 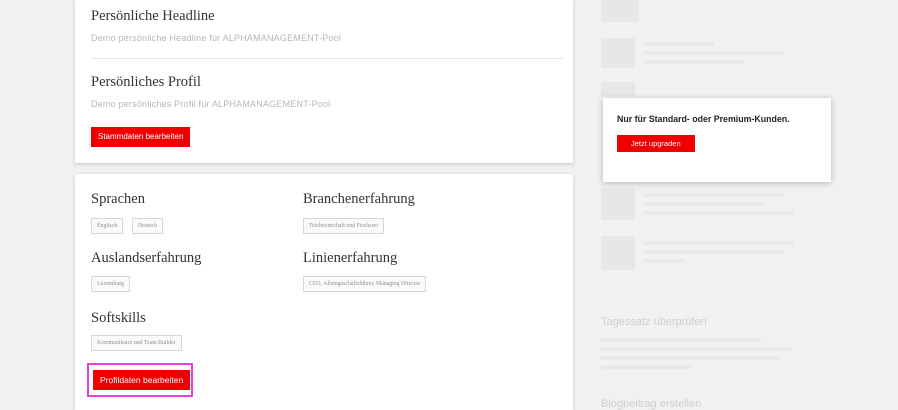 What do you see at coordinates (656, 143) in the screenshot?
I see `upgrade-button: Jetzt upgraden` at bounding box center [656, 143].